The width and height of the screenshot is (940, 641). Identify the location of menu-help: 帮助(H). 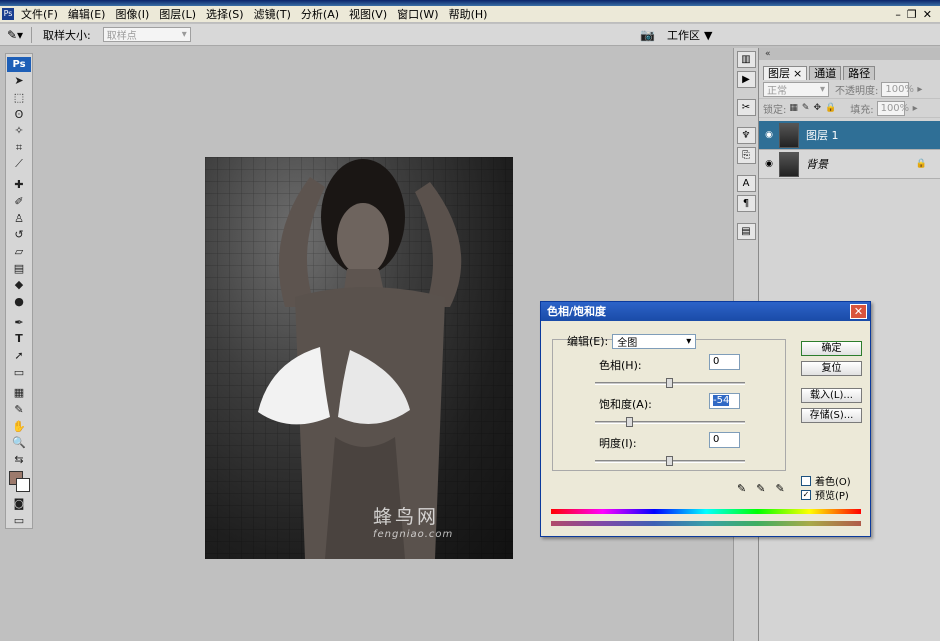
(468, 14).